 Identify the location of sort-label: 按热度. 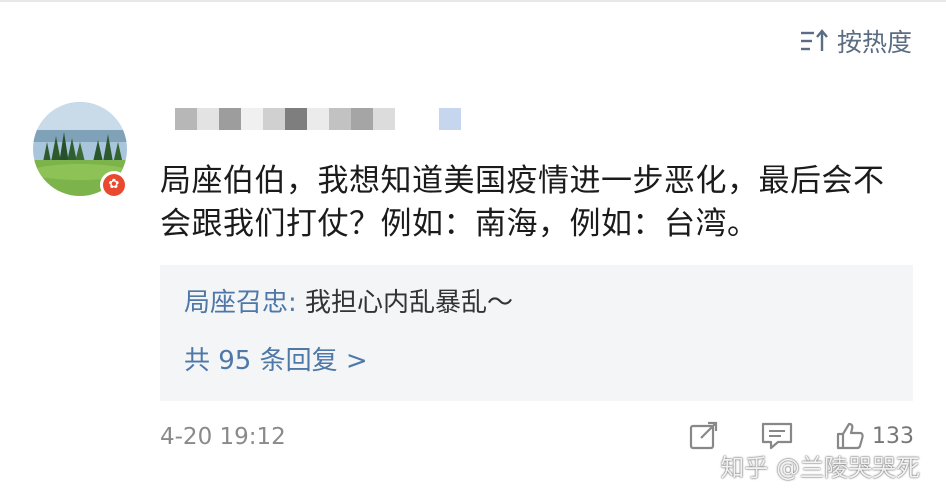
(874, 42).